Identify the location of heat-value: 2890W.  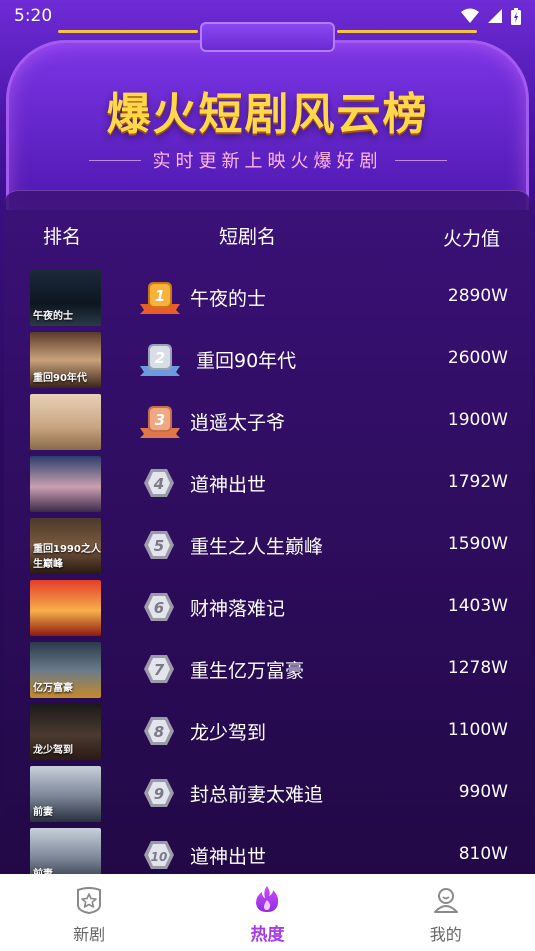
(477, 296).